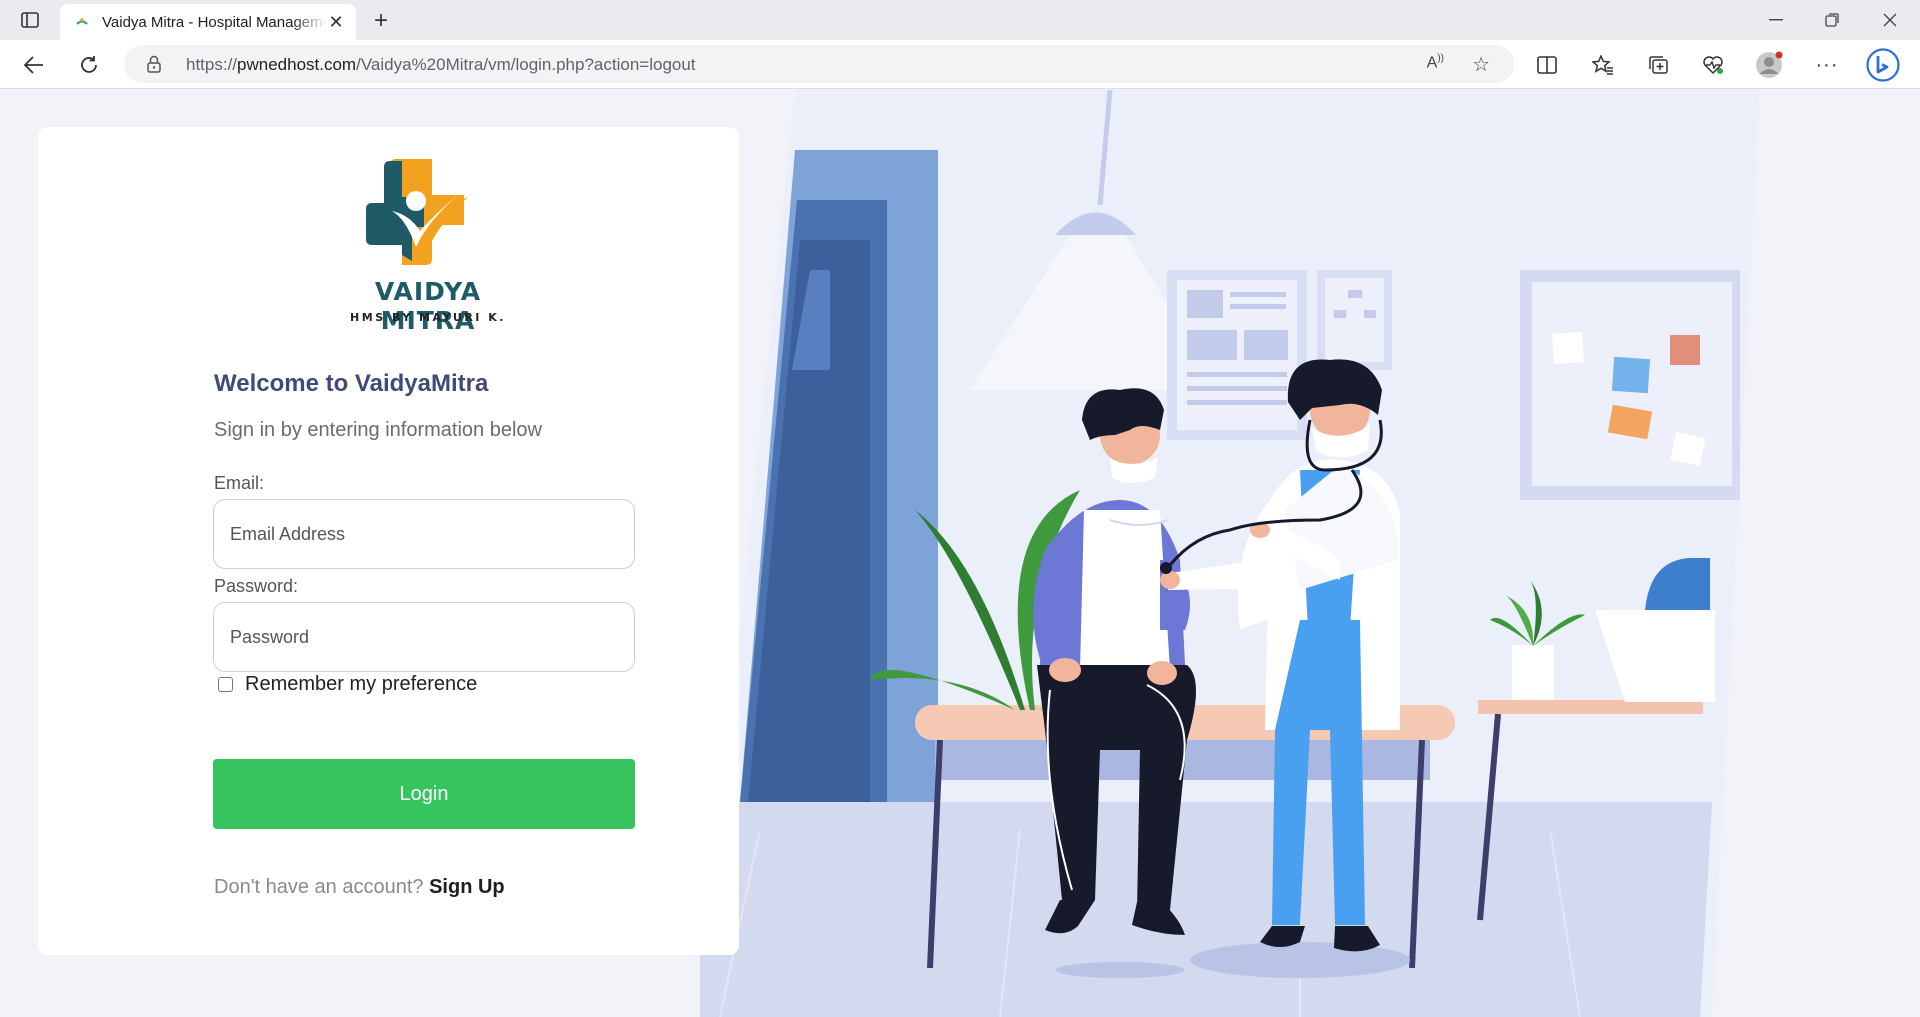 The height and width of the screenshot is (1017, 1920). Describe the element at coordinates (319, 887) in the screenshot. I see `no-account-text: Don't have an account?` at that location.